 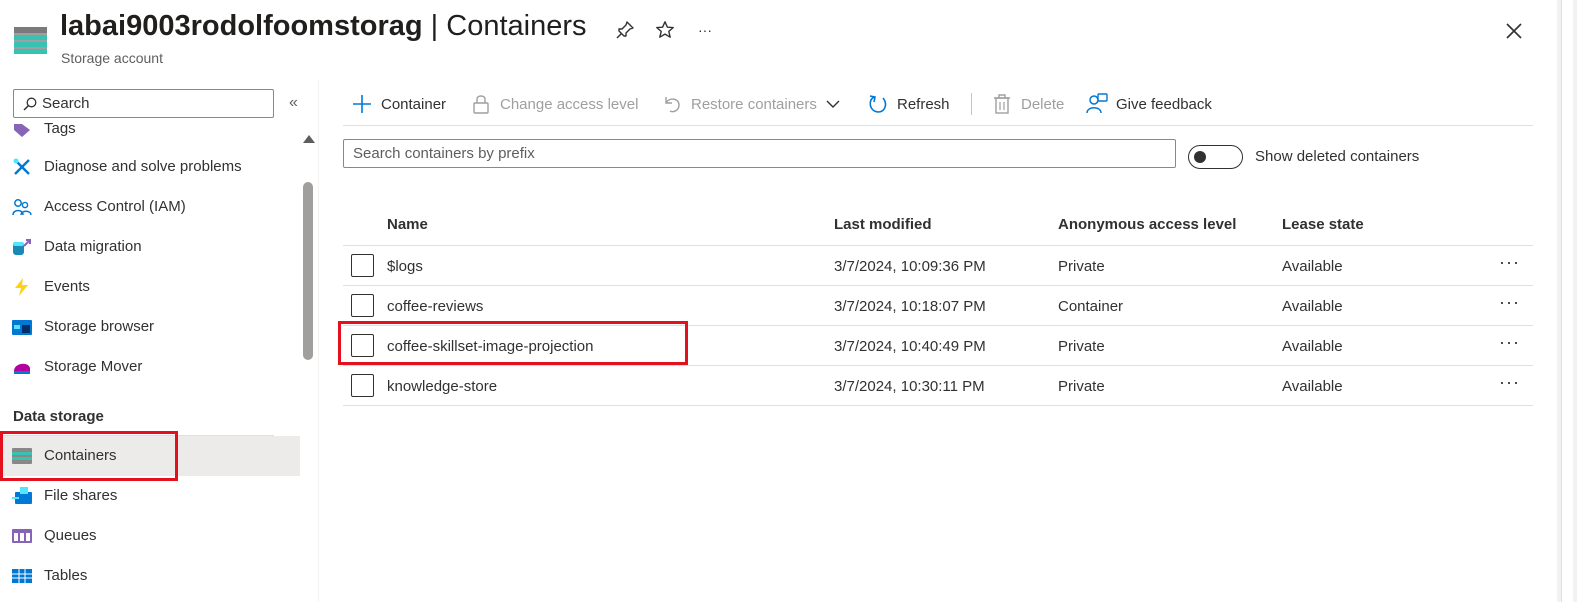 What do you see at coordinates (910, 266) in the screenshot?
I see `last-modified: 3/7/2024, 10:09:36 PM` at bounding box center [910, 266].